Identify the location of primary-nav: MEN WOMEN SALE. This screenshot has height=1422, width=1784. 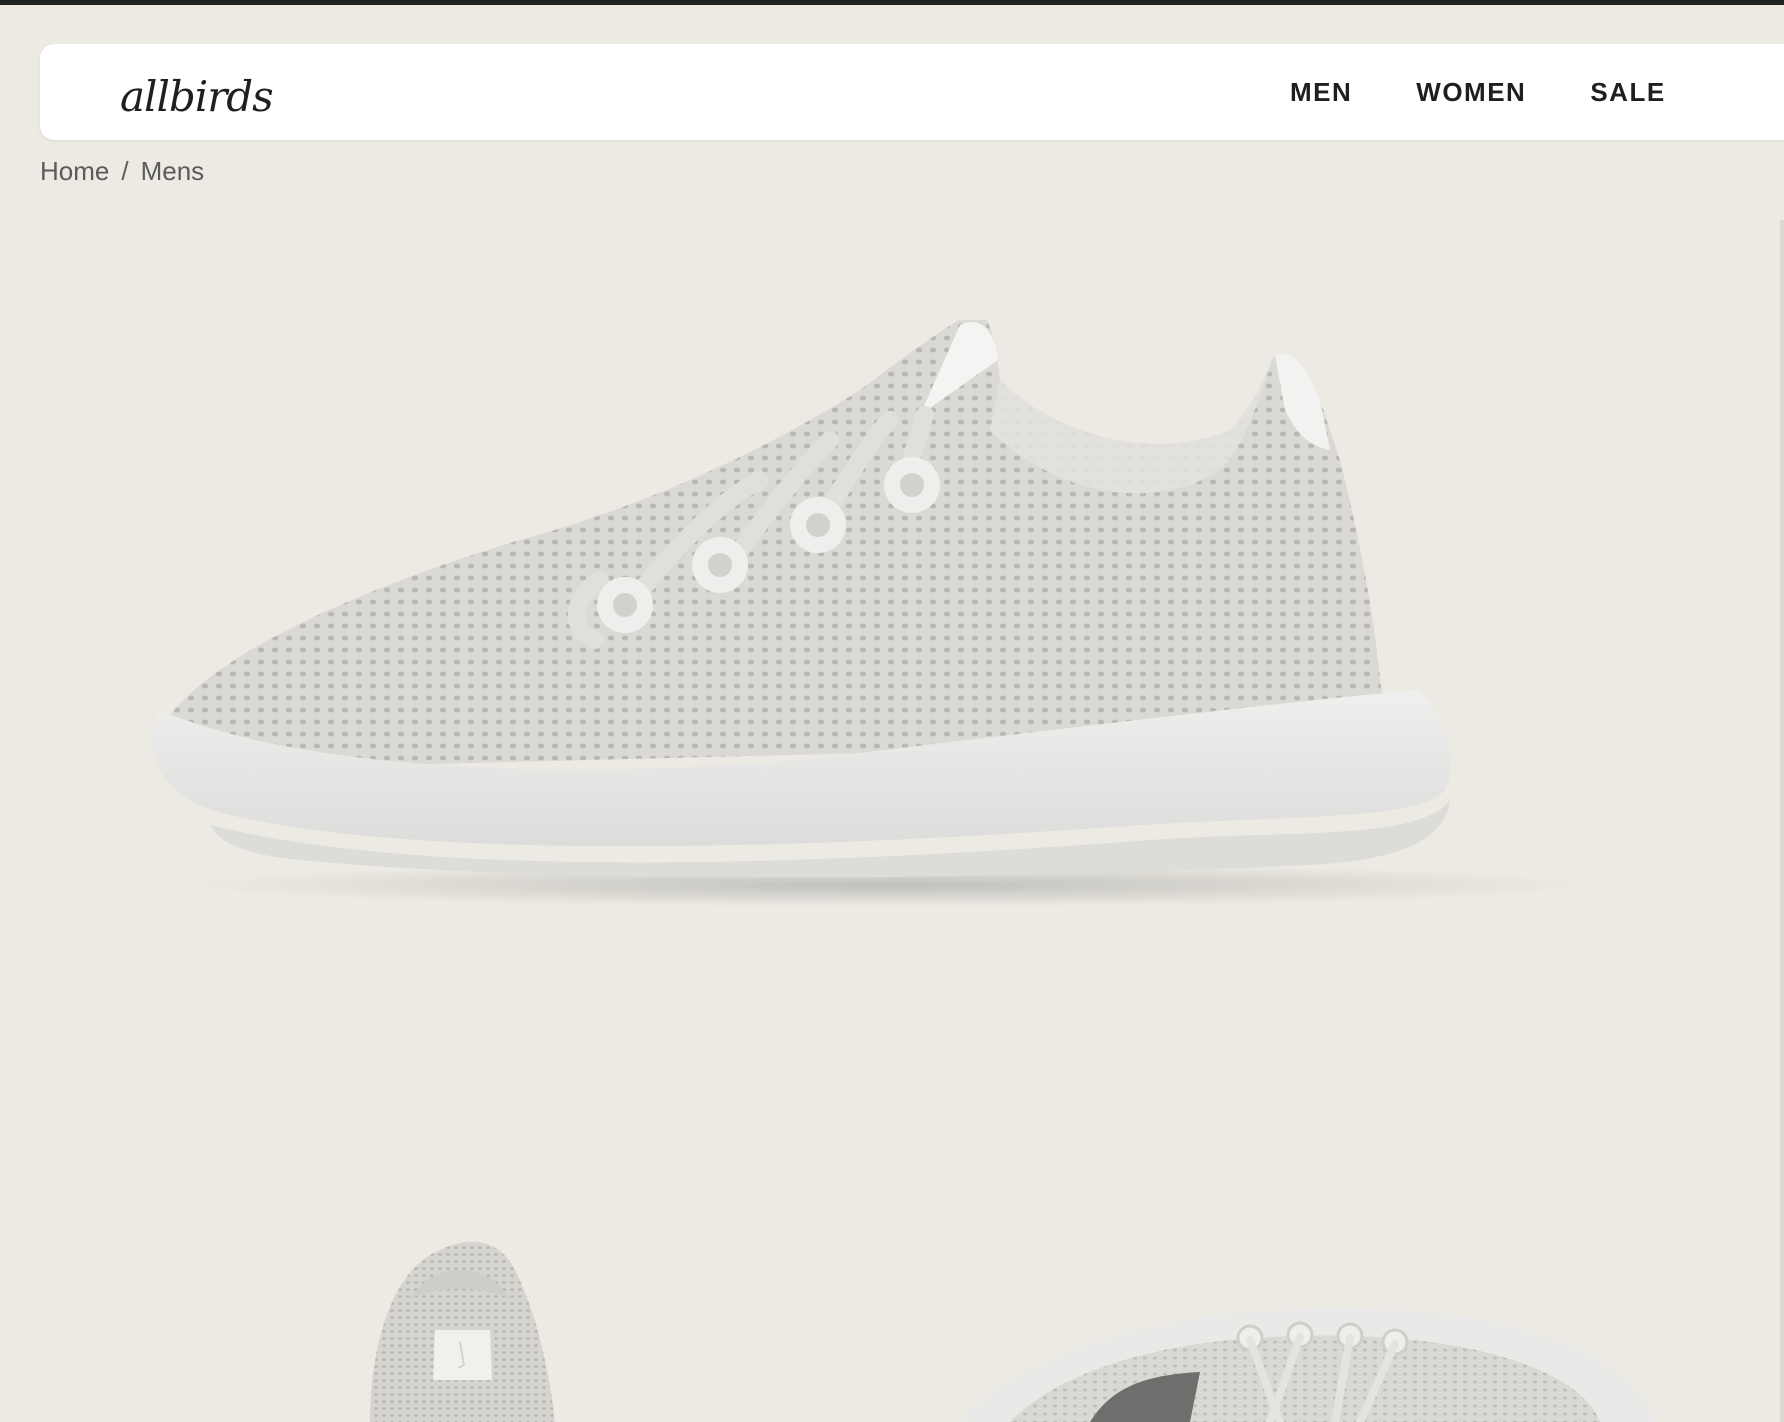
(1478, 92).